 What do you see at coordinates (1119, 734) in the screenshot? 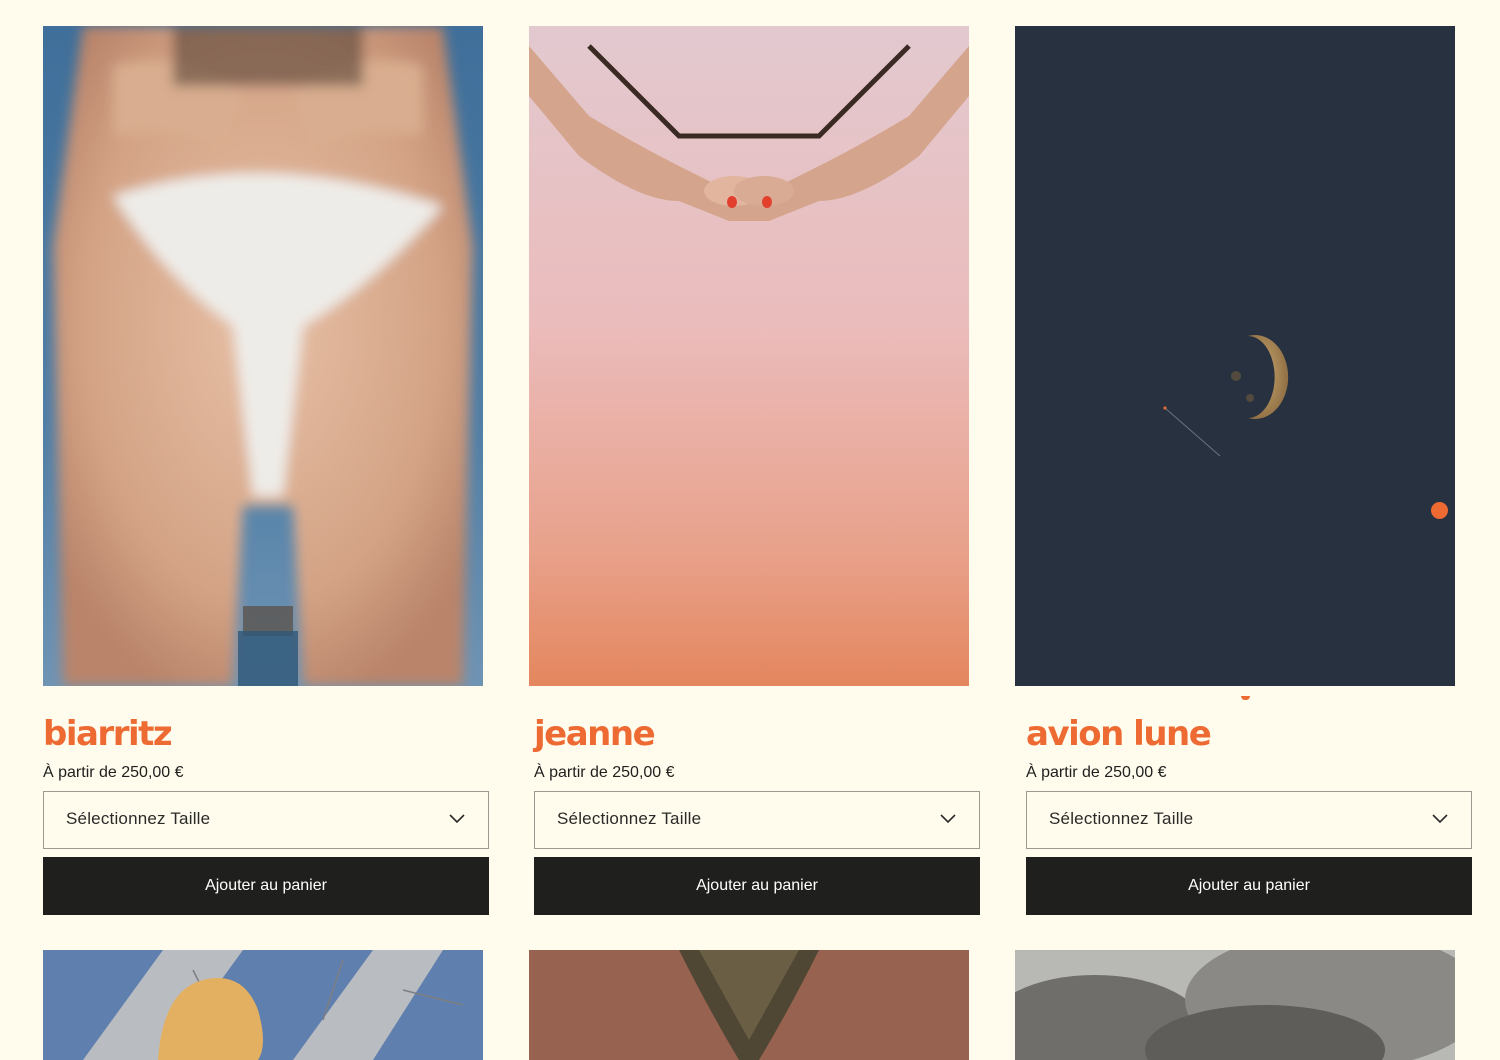
I see `product-title: avion lune` at bounding box center [1119, 734].